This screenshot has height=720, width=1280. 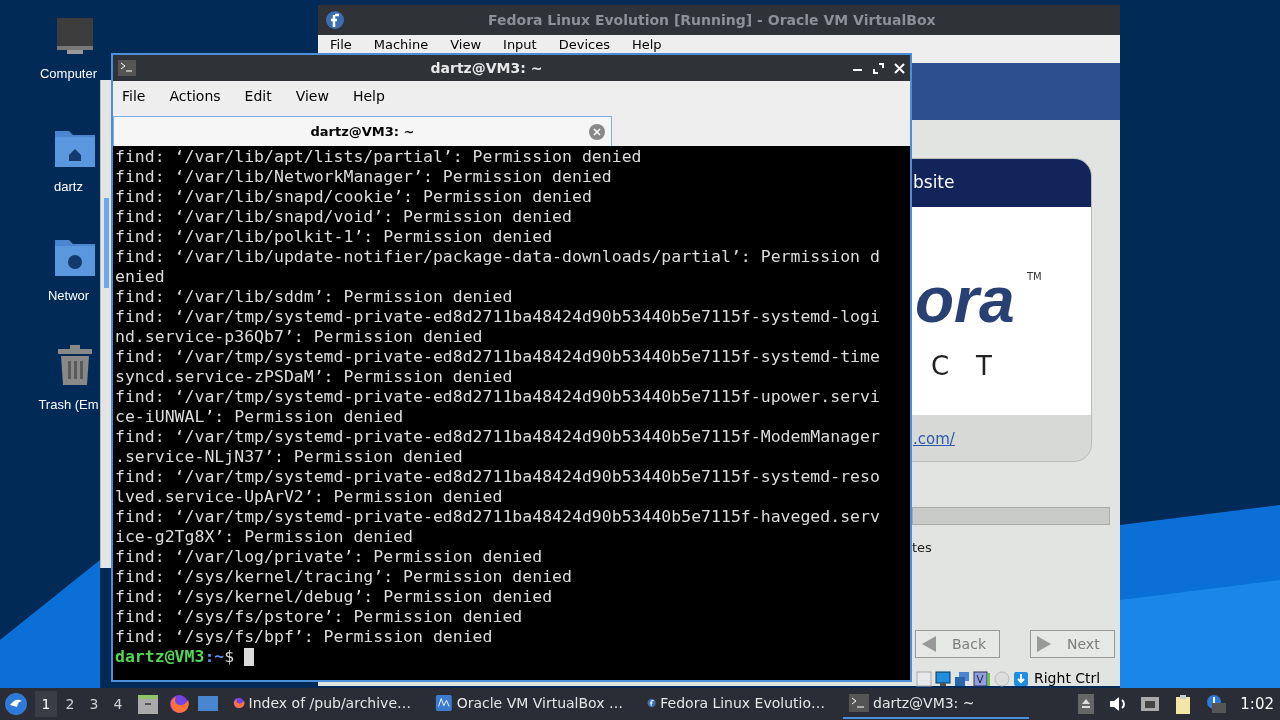 What do you see at coordinates (379, 157) in the screenshot?
I see `terminal-line: find: ‘/var/lib/apt/lists/partial’: Permission denied` at bounding box center [379, 157].